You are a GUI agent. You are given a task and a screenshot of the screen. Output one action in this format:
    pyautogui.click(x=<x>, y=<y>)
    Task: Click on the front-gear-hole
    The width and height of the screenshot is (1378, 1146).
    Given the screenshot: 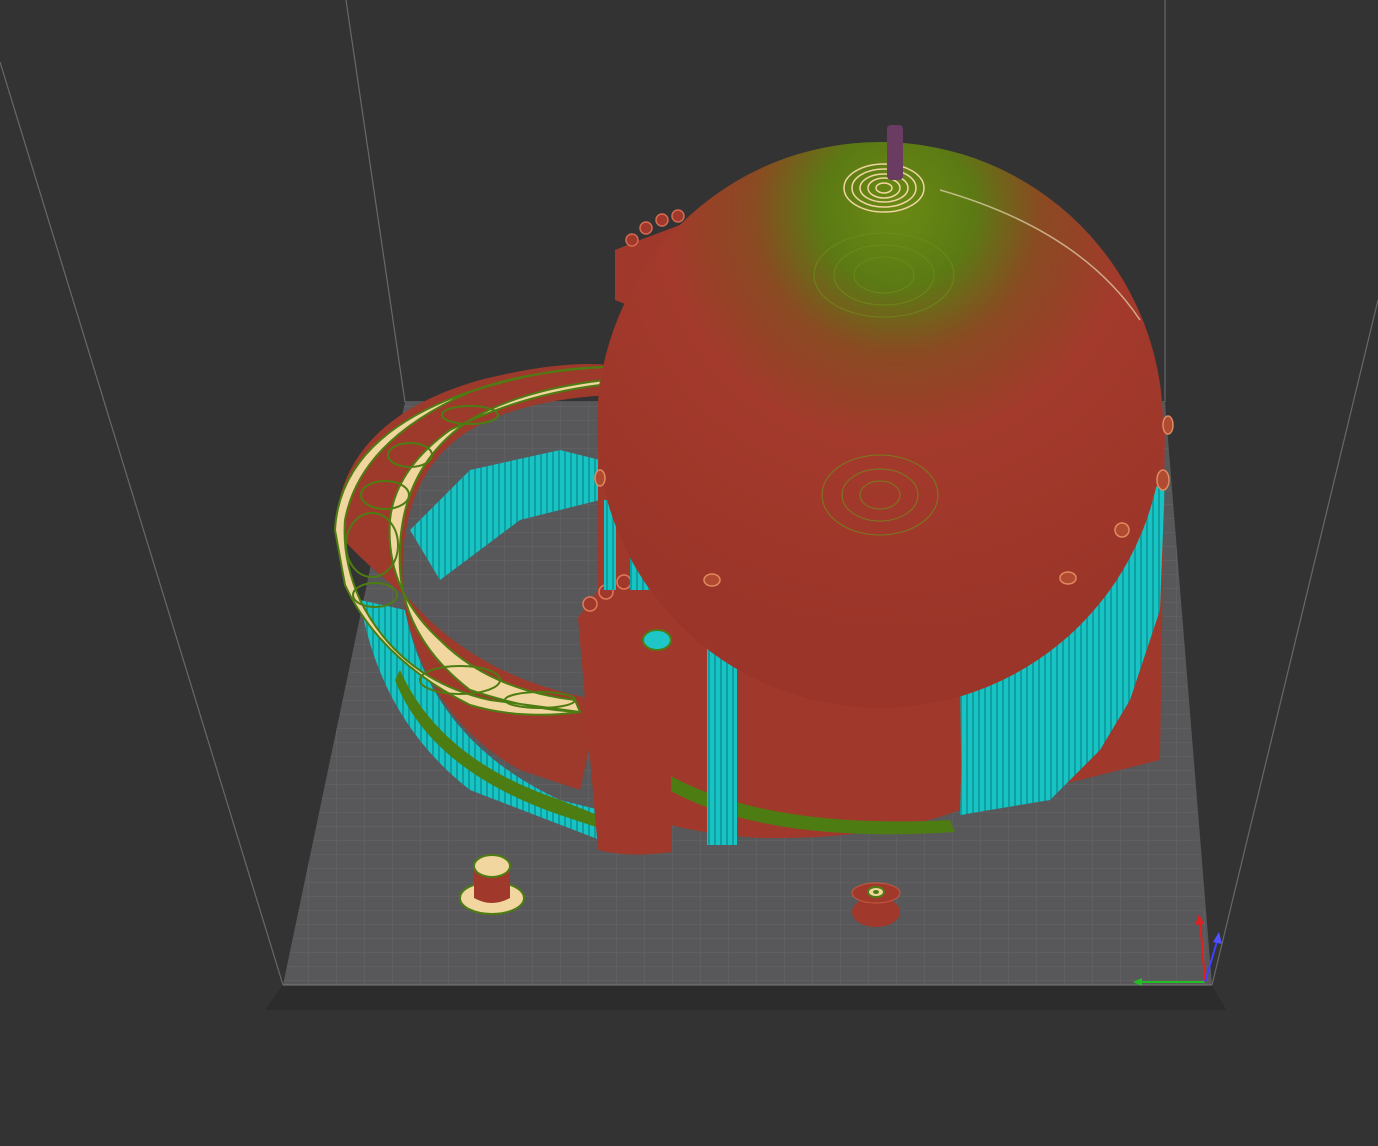 What is the action you would take?
    pyautogui.click(x=657, y=640)
    